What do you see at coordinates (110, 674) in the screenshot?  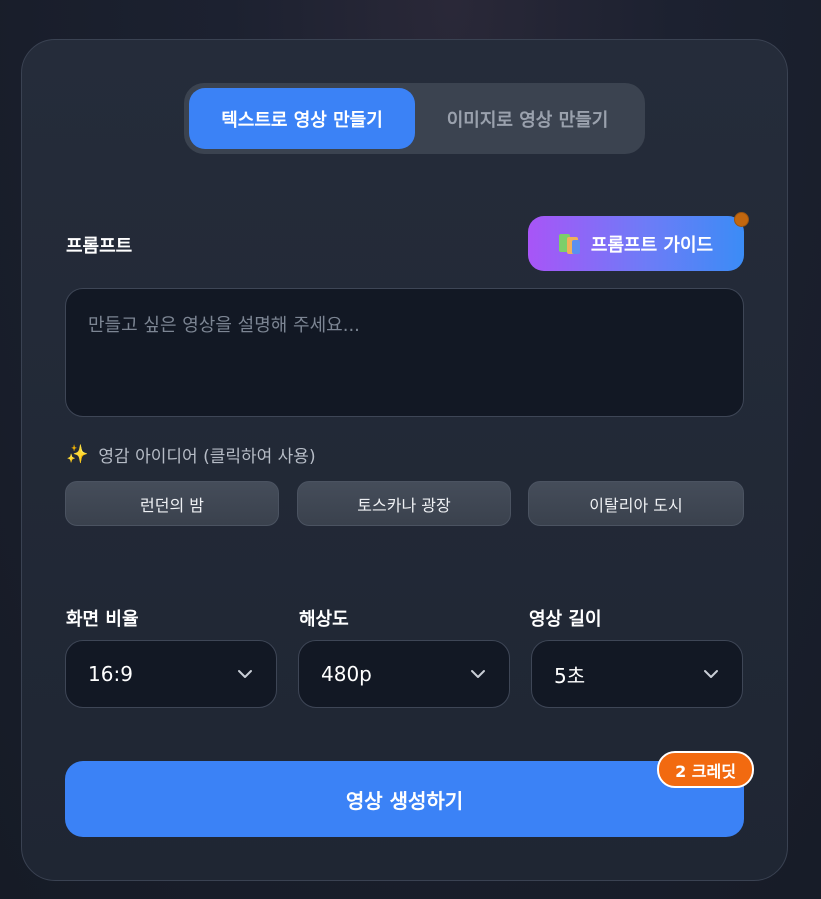 I see `aspect-ratio-value: 16:9` at bounding box center [110, 674].